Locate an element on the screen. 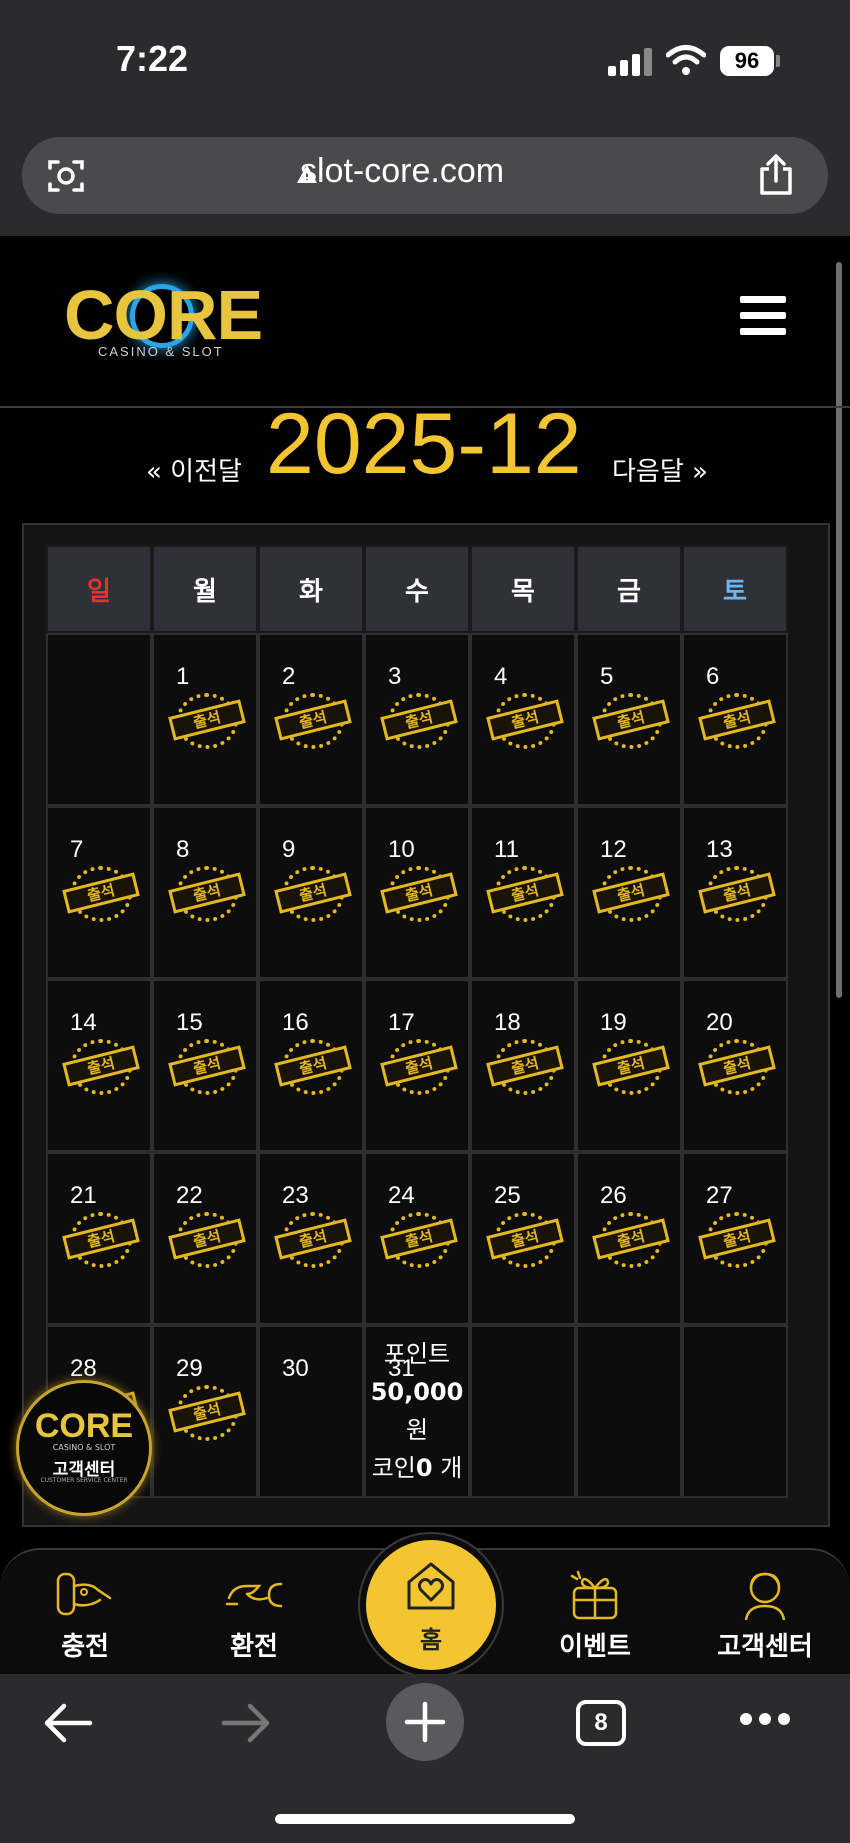 This screenshot has height=1843, width=850. day-number: 29 is located at coordinates (189, 1368).